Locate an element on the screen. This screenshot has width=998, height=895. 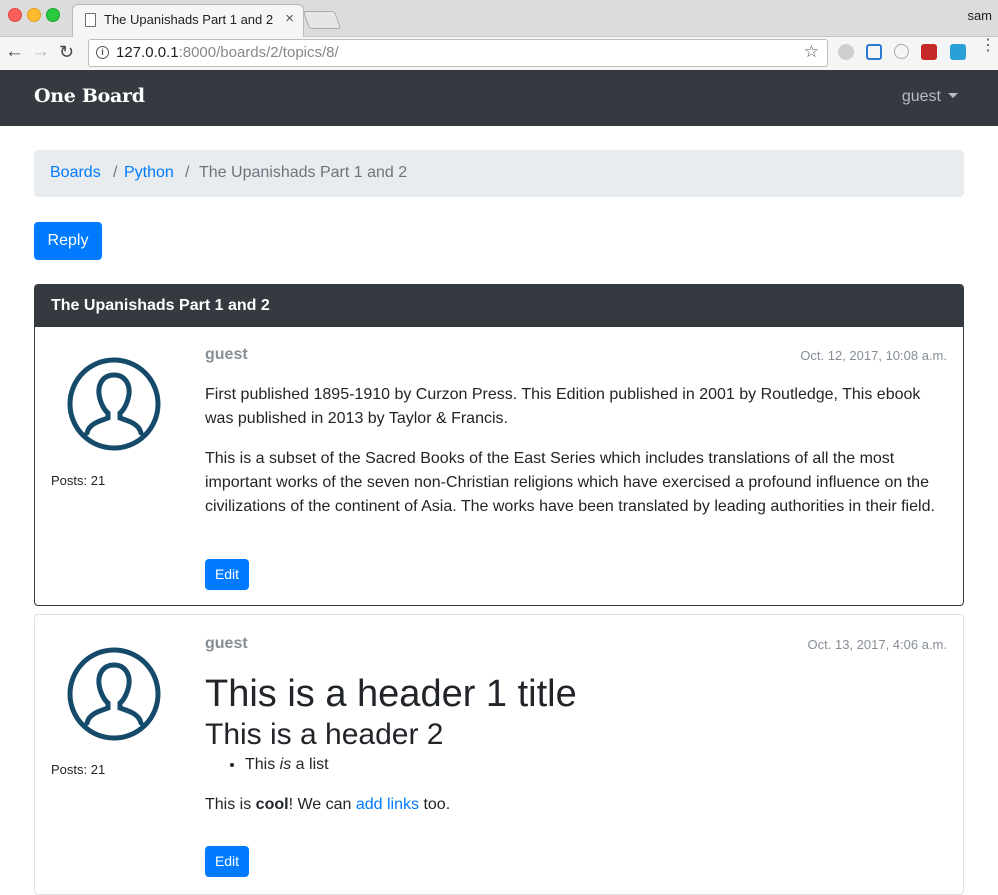
browser-menu-icon: ⋮ is located at coordinates (988, 46).